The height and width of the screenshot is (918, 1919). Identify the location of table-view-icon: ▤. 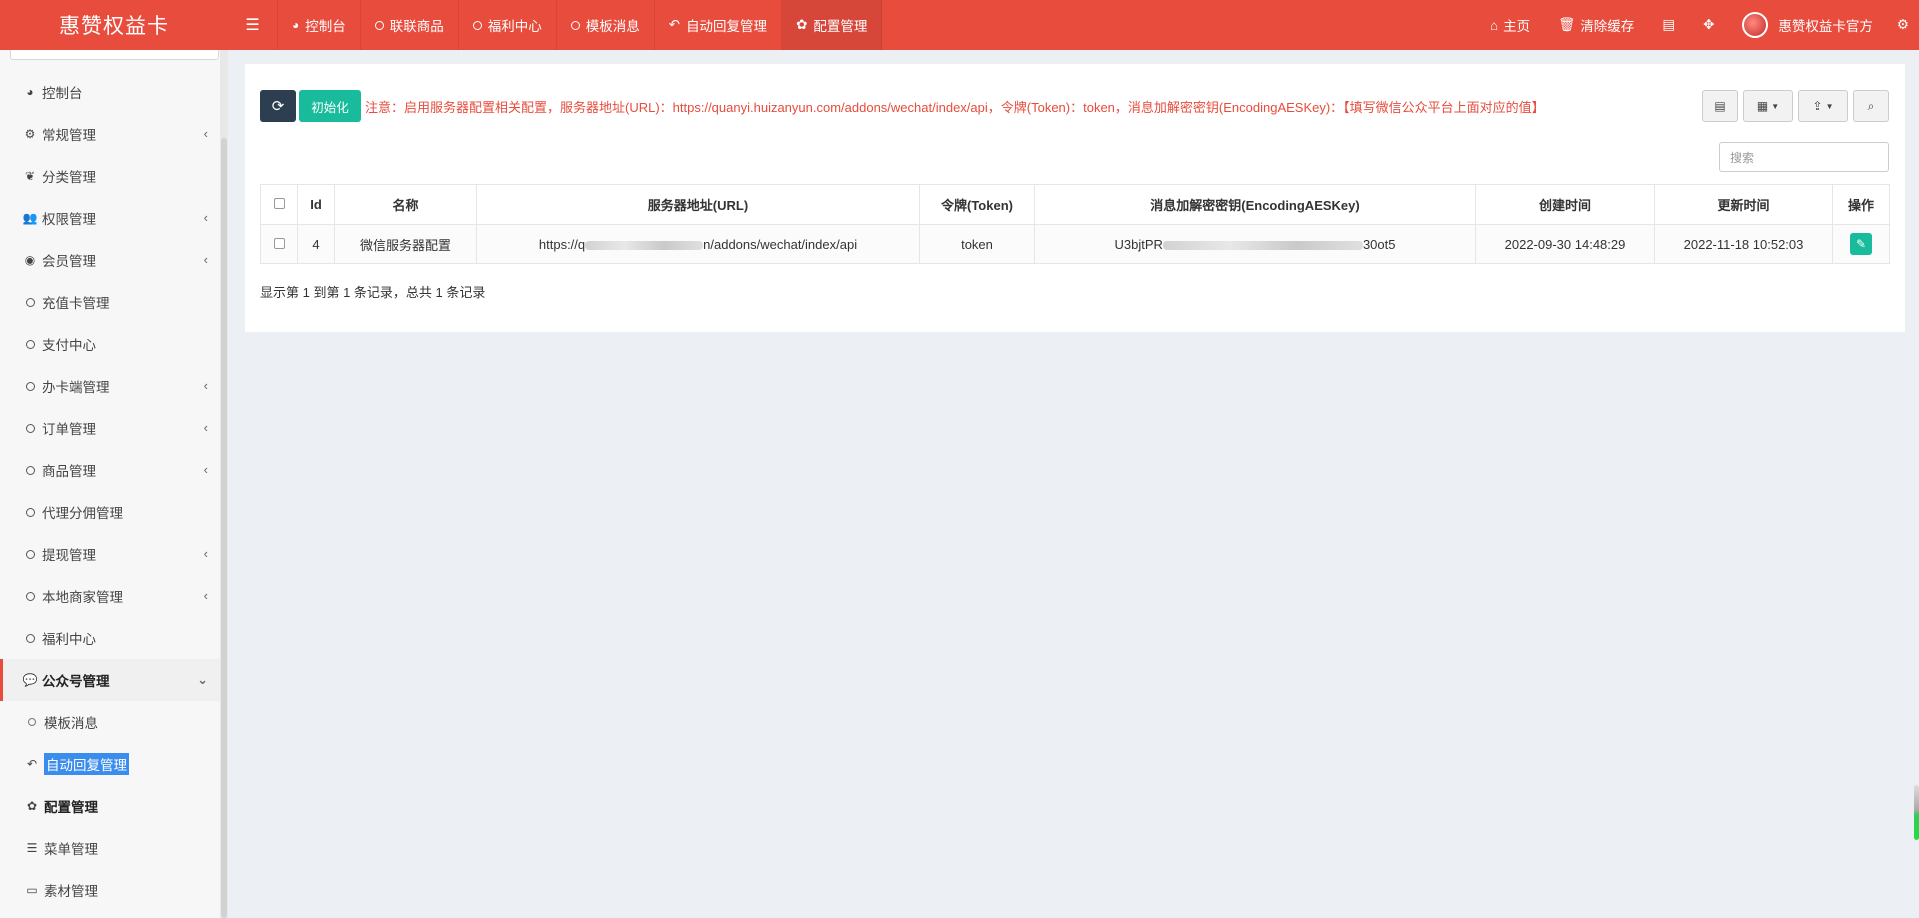
(1720, 106).